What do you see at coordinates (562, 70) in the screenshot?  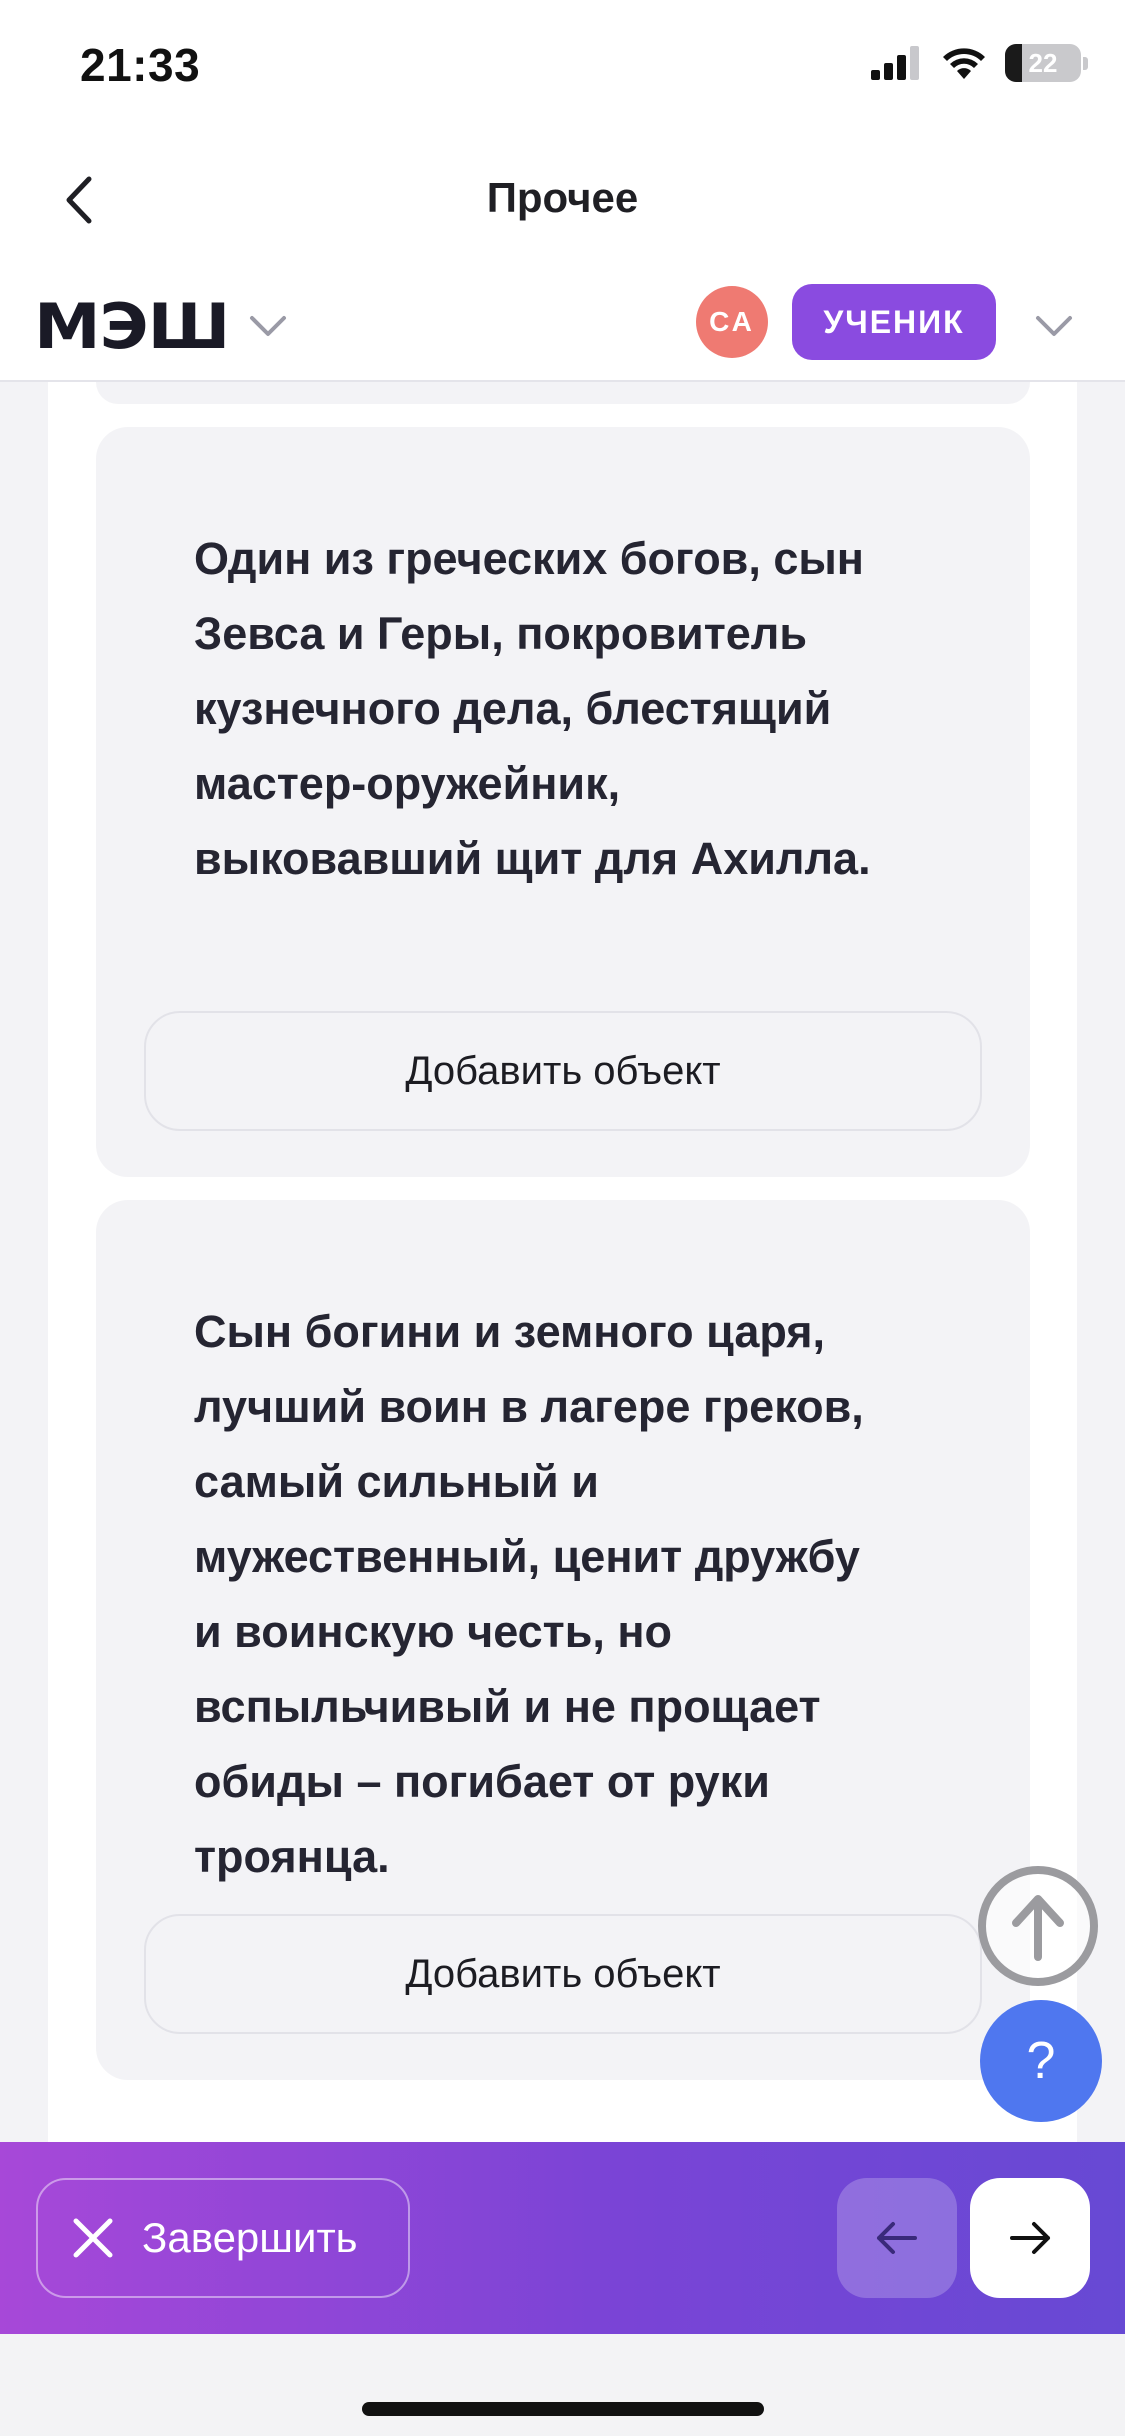 I see `status-bar: 21:33 22` at bounding box center [562, 70].